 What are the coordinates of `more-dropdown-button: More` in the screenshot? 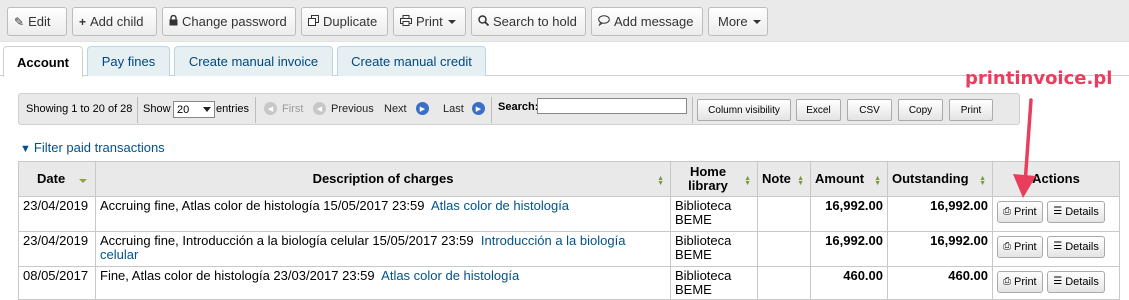 It's located at (738, 21).